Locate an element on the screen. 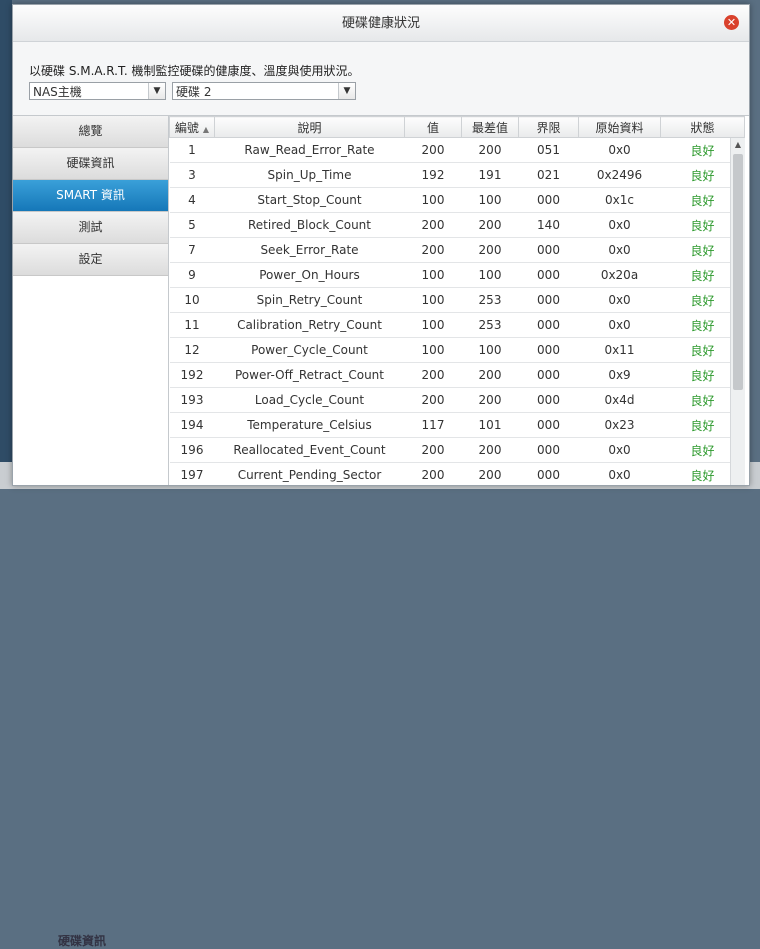 The width and height of the screenshot is (760, 949). cell-worst: 191 is located at coordinates (490, 175).